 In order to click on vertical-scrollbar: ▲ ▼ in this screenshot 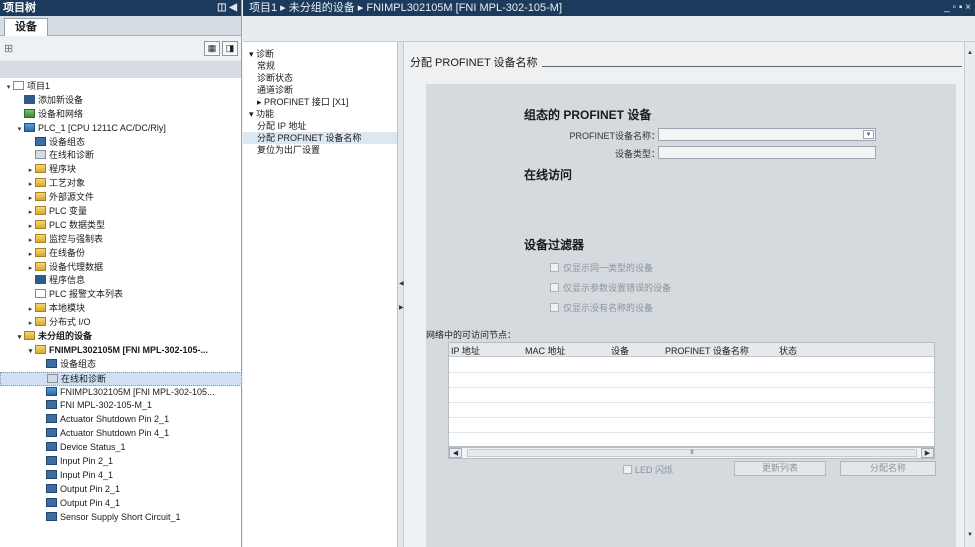, I will do `click(969, 294)`.